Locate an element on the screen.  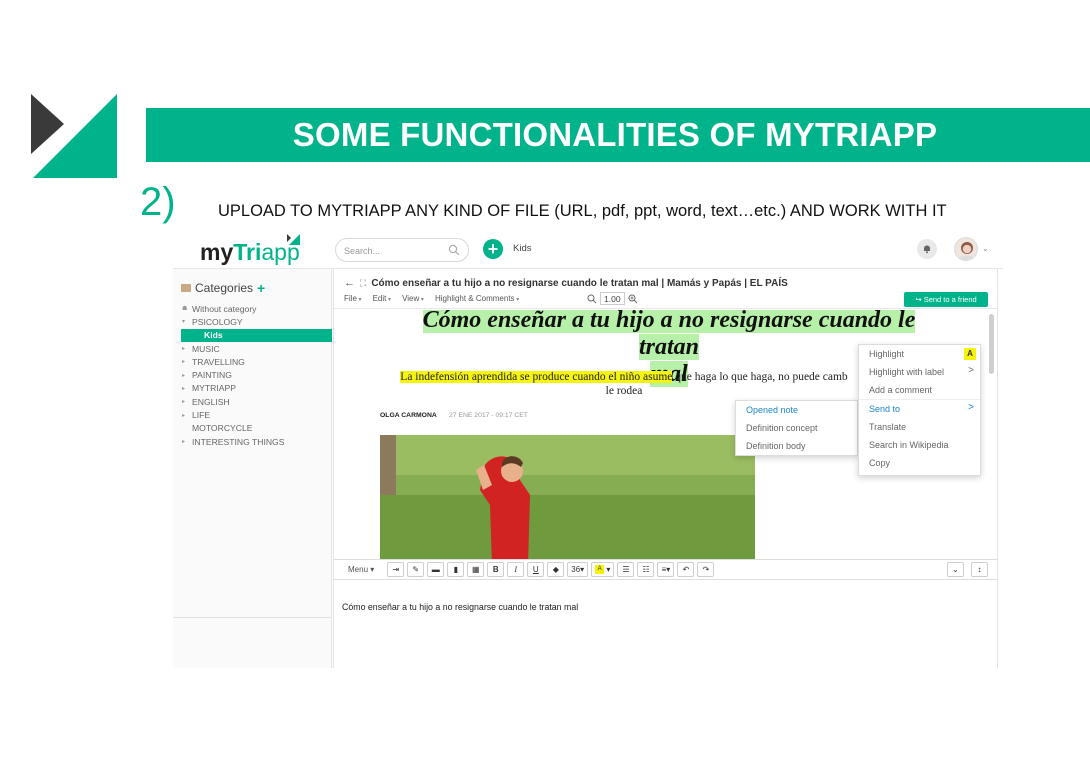
folder-icon: ▬ is located at coordinates (436, 569).